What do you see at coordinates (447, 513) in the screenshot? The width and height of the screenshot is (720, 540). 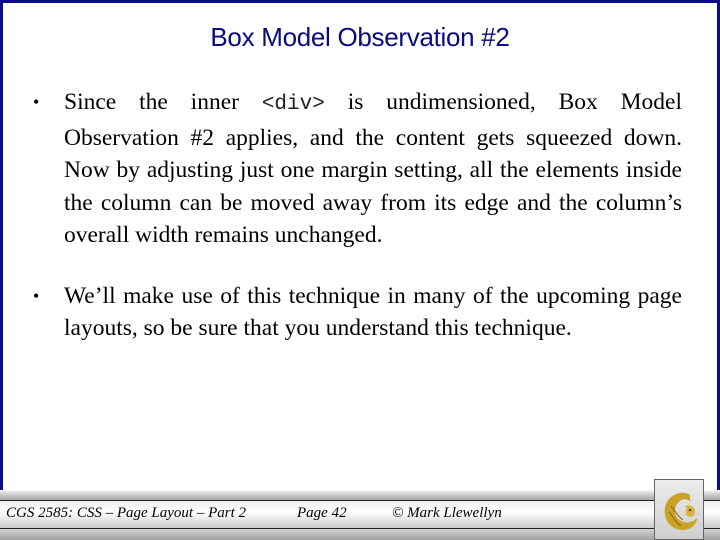 I see `footer-copyright: © Mark Llewellyn` at bounding box center [447, 513].